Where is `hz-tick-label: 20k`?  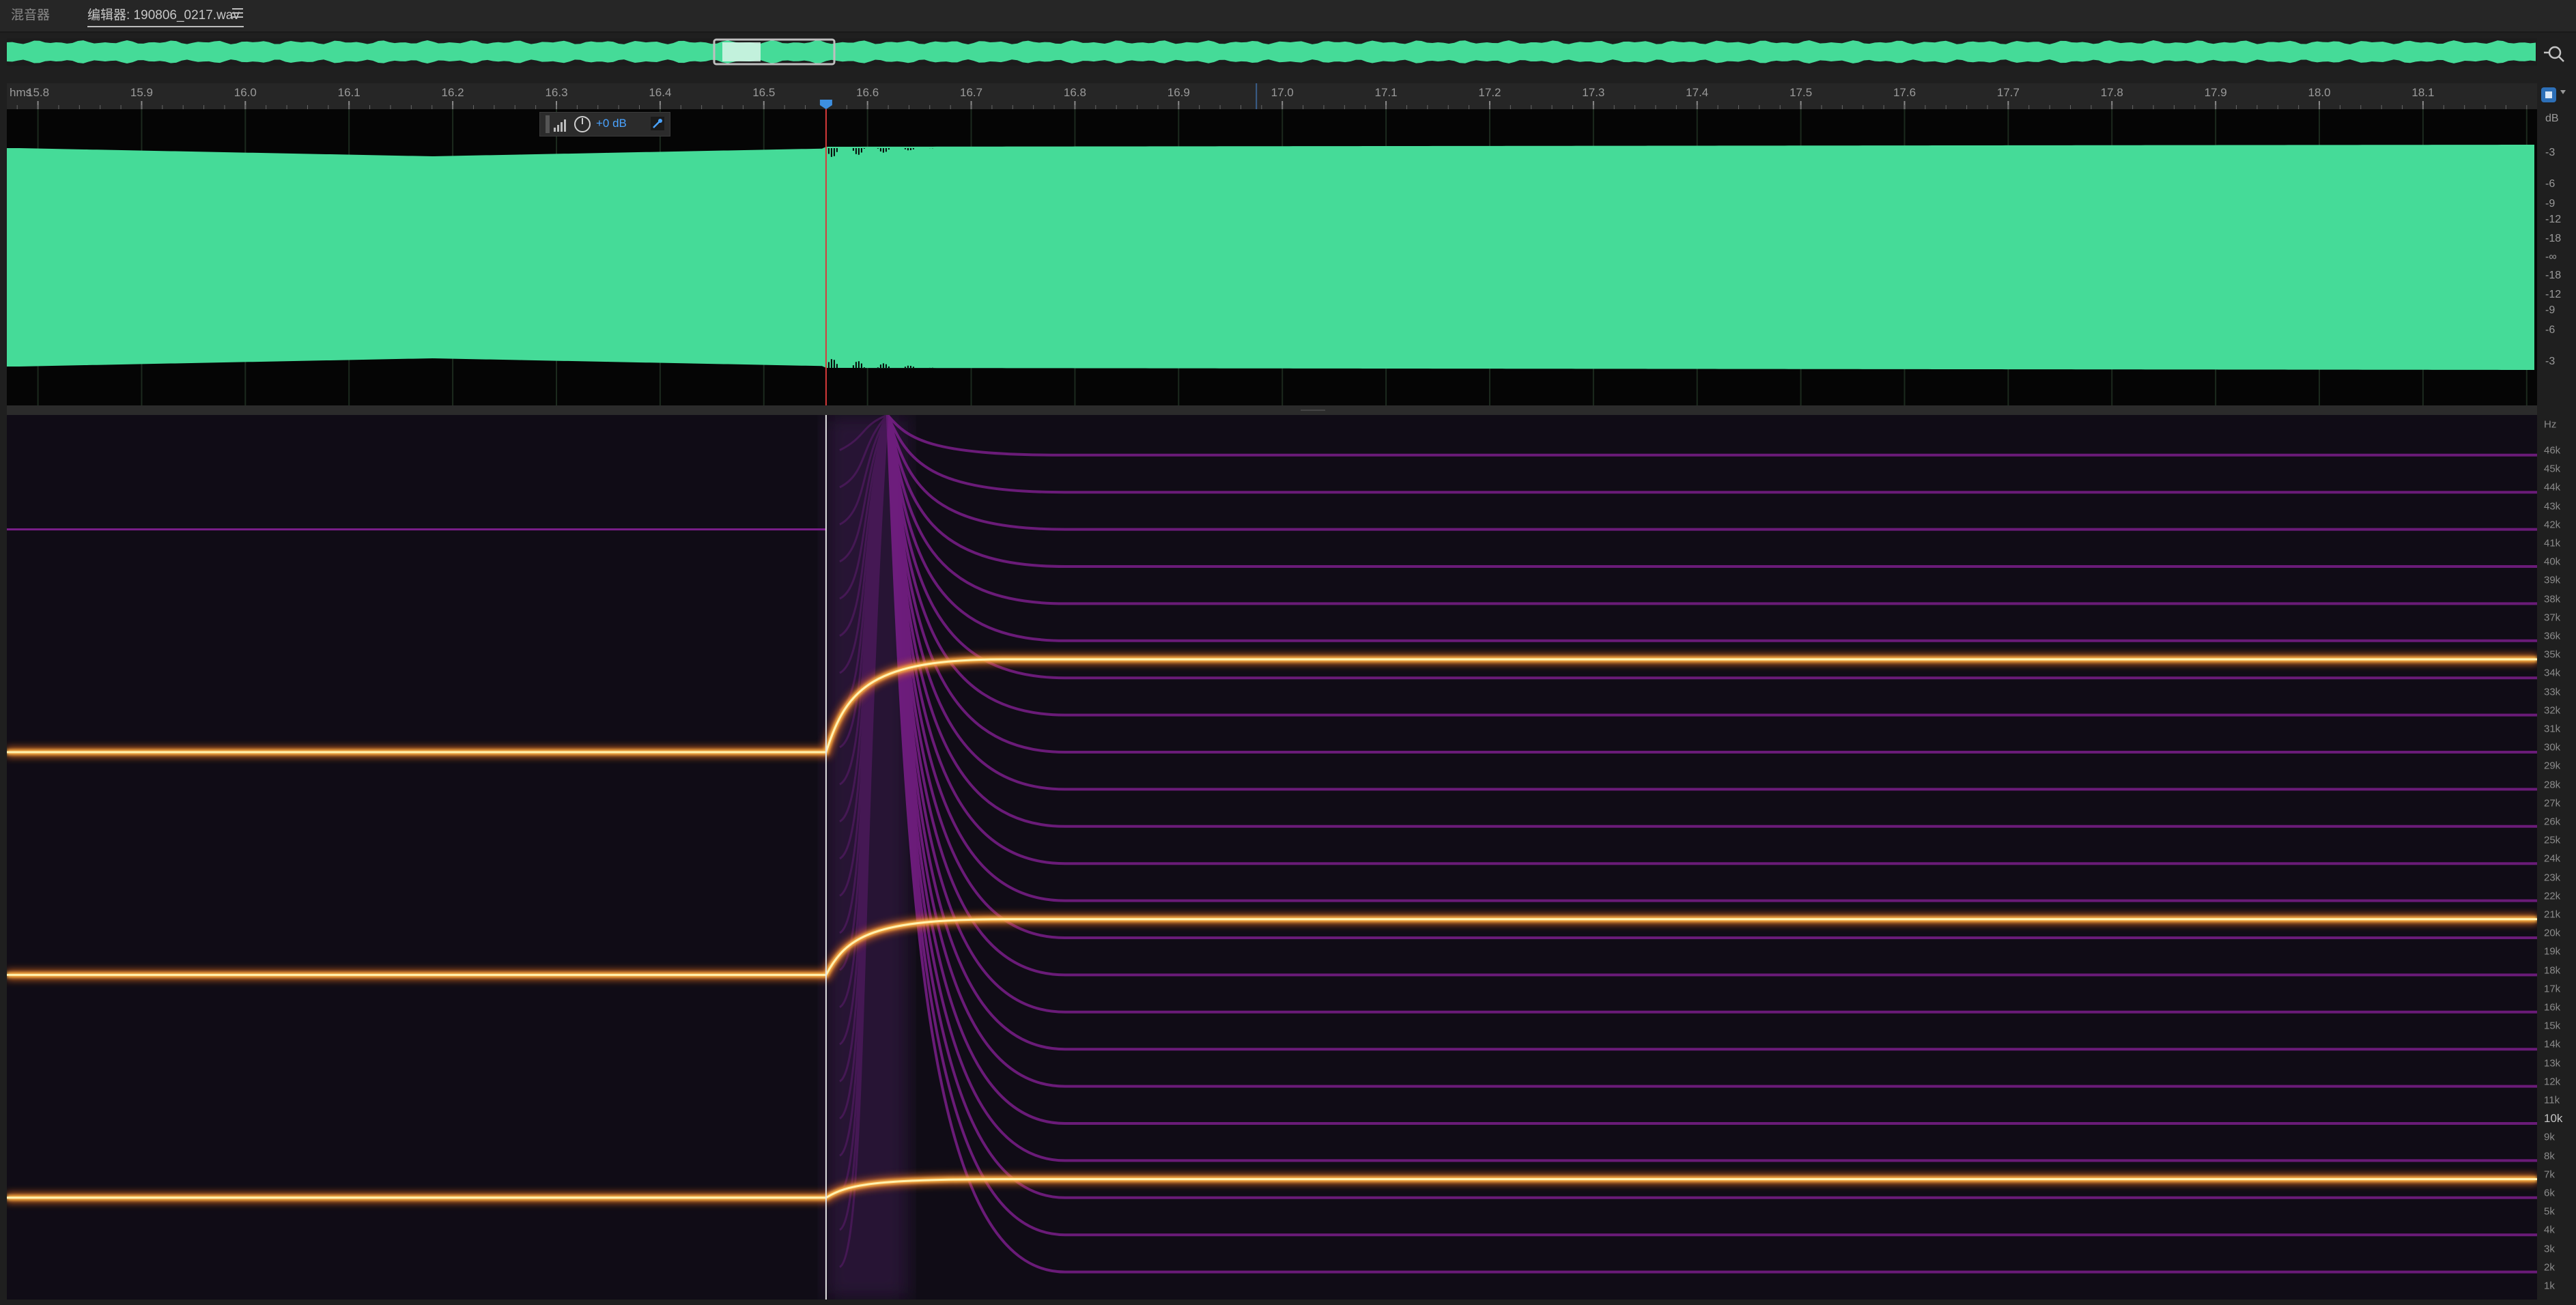 hz-tick-label: 20k is located at coordinates (2553, 933).